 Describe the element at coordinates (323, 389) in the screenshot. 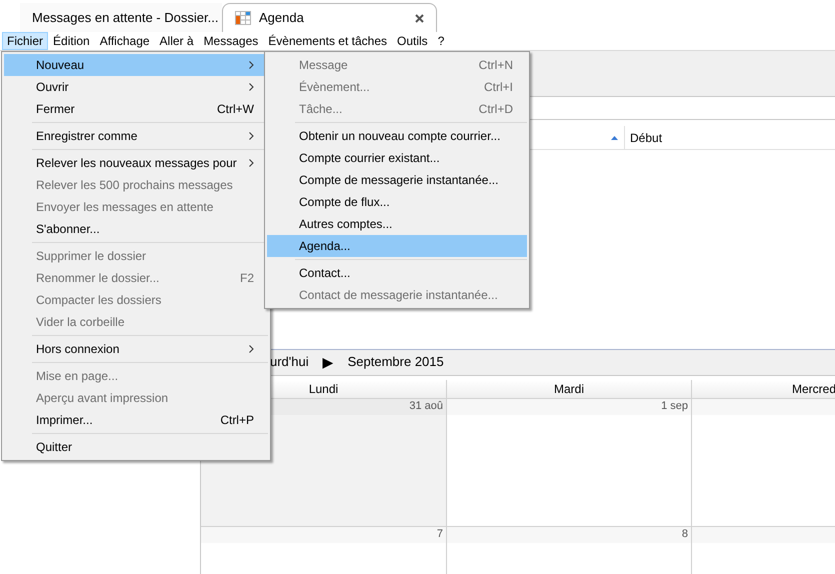

I see `weekday-header: Lundi` at that location.